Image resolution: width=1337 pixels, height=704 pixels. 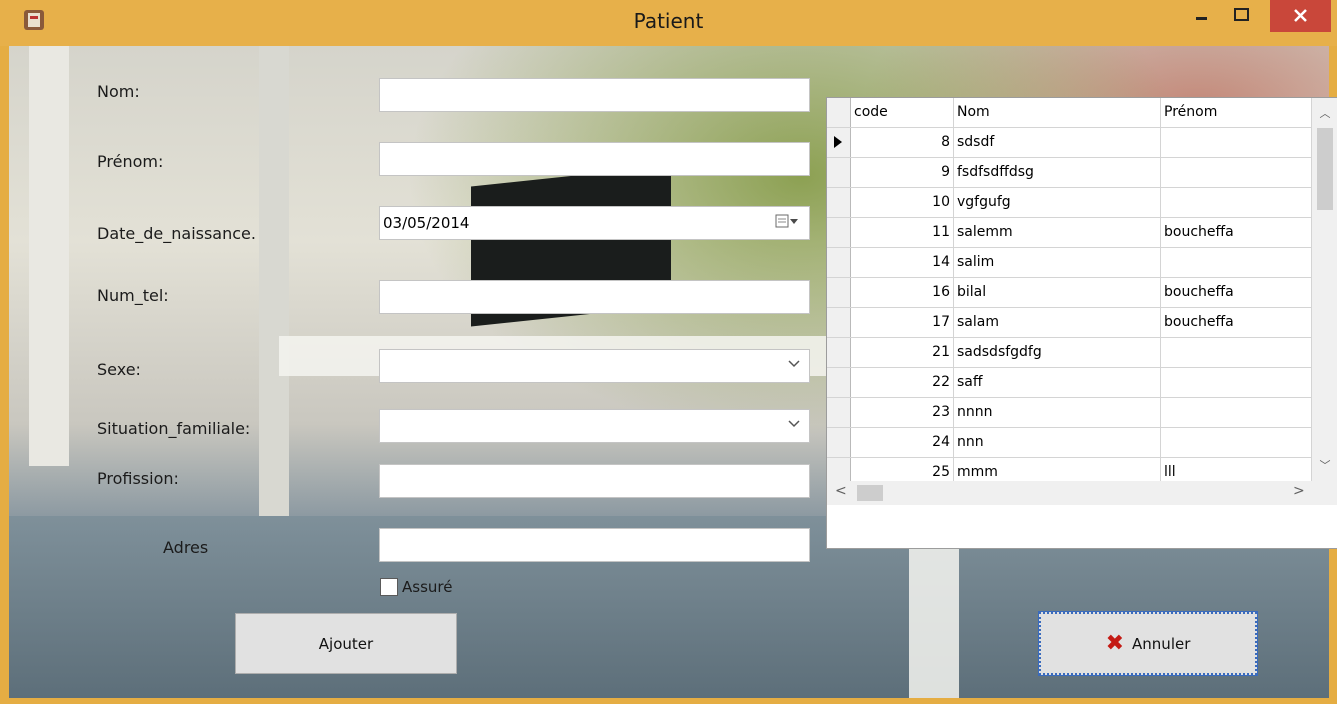 I want to click on scroll-up-icon: ︿, so click(x=1324, y=114).